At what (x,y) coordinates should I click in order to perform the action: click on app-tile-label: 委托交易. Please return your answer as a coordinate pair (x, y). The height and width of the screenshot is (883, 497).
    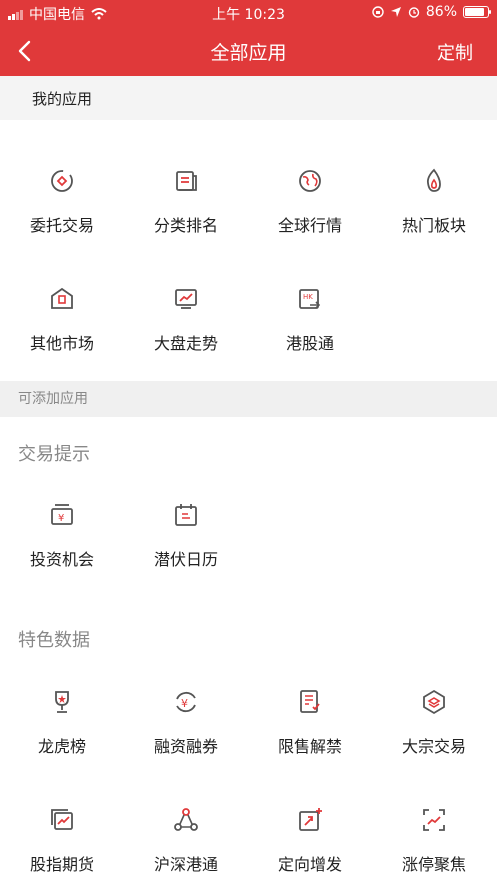
    Looking at the image, I should click on (61, 225).